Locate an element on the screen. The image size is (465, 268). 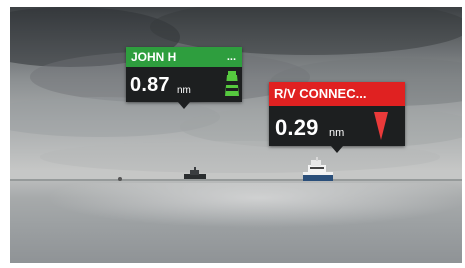
vessel-rv-connecticut is located at coordinates (318, 170).